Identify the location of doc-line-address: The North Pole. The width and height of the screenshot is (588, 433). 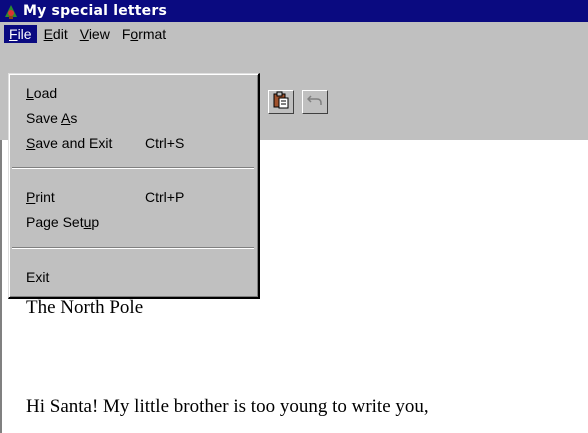
(85, 307).